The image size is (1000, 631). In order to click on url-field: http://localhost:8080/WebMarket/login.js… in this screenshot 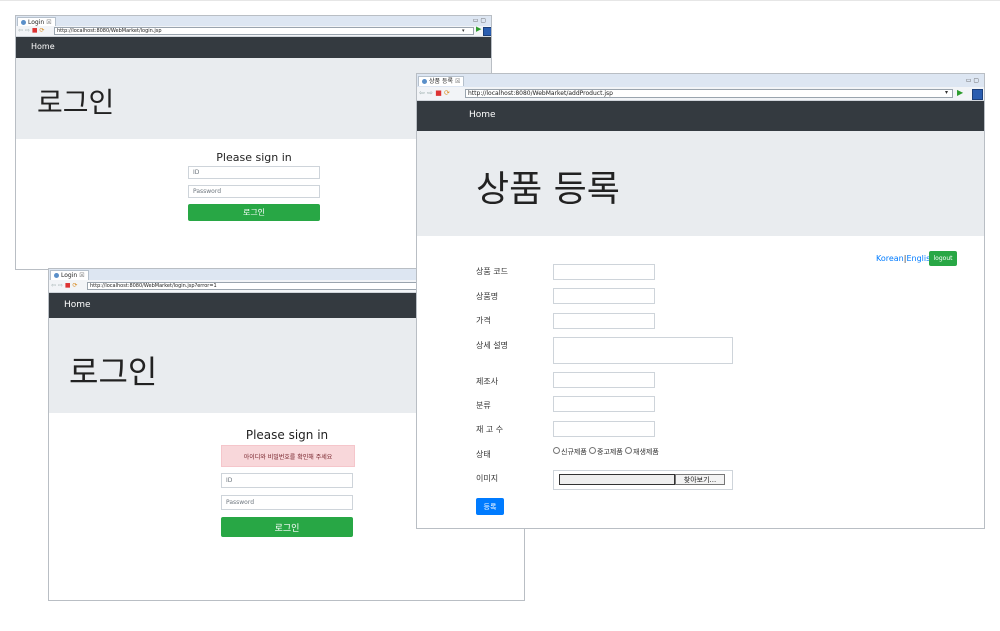, I will do `click(264, 31)`.